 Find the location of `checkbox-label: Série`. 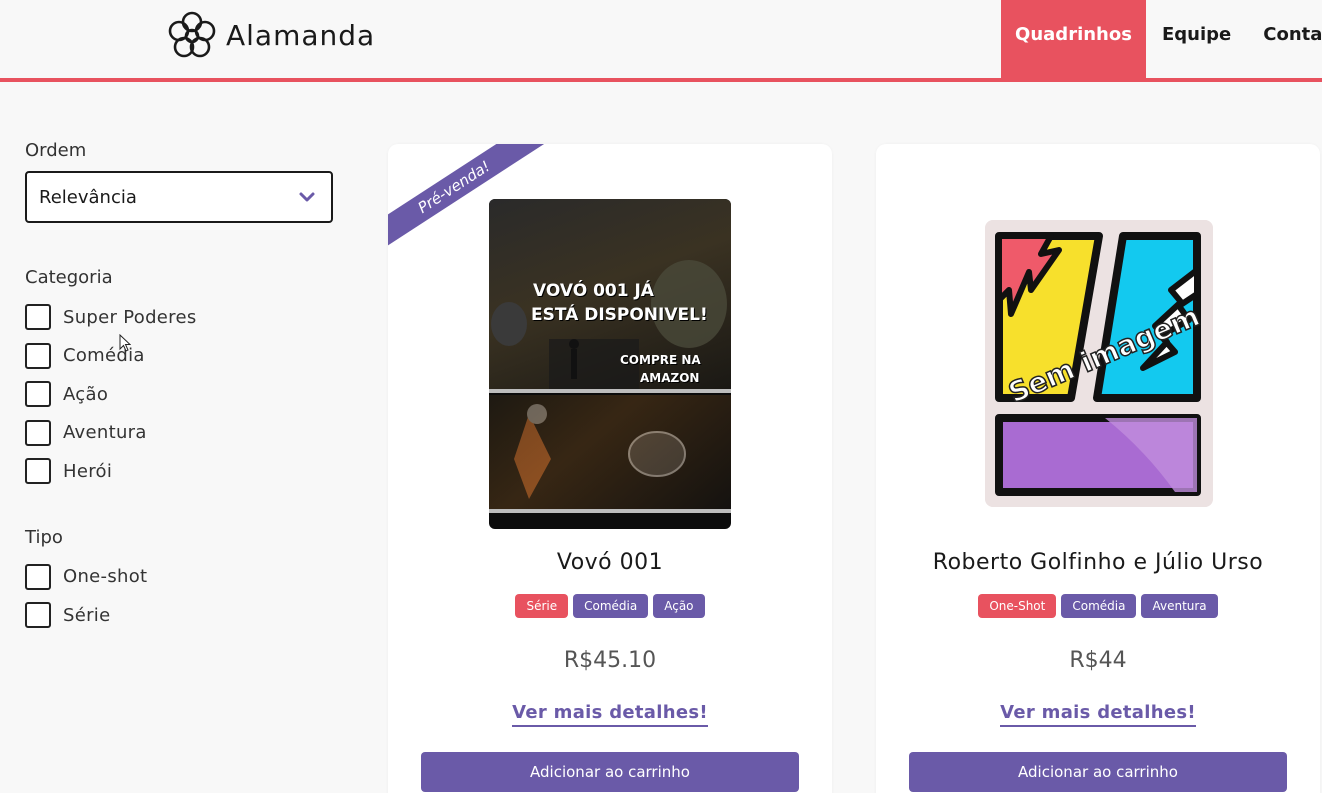

checkbox-label: Série is located at coordinates (87, 615).